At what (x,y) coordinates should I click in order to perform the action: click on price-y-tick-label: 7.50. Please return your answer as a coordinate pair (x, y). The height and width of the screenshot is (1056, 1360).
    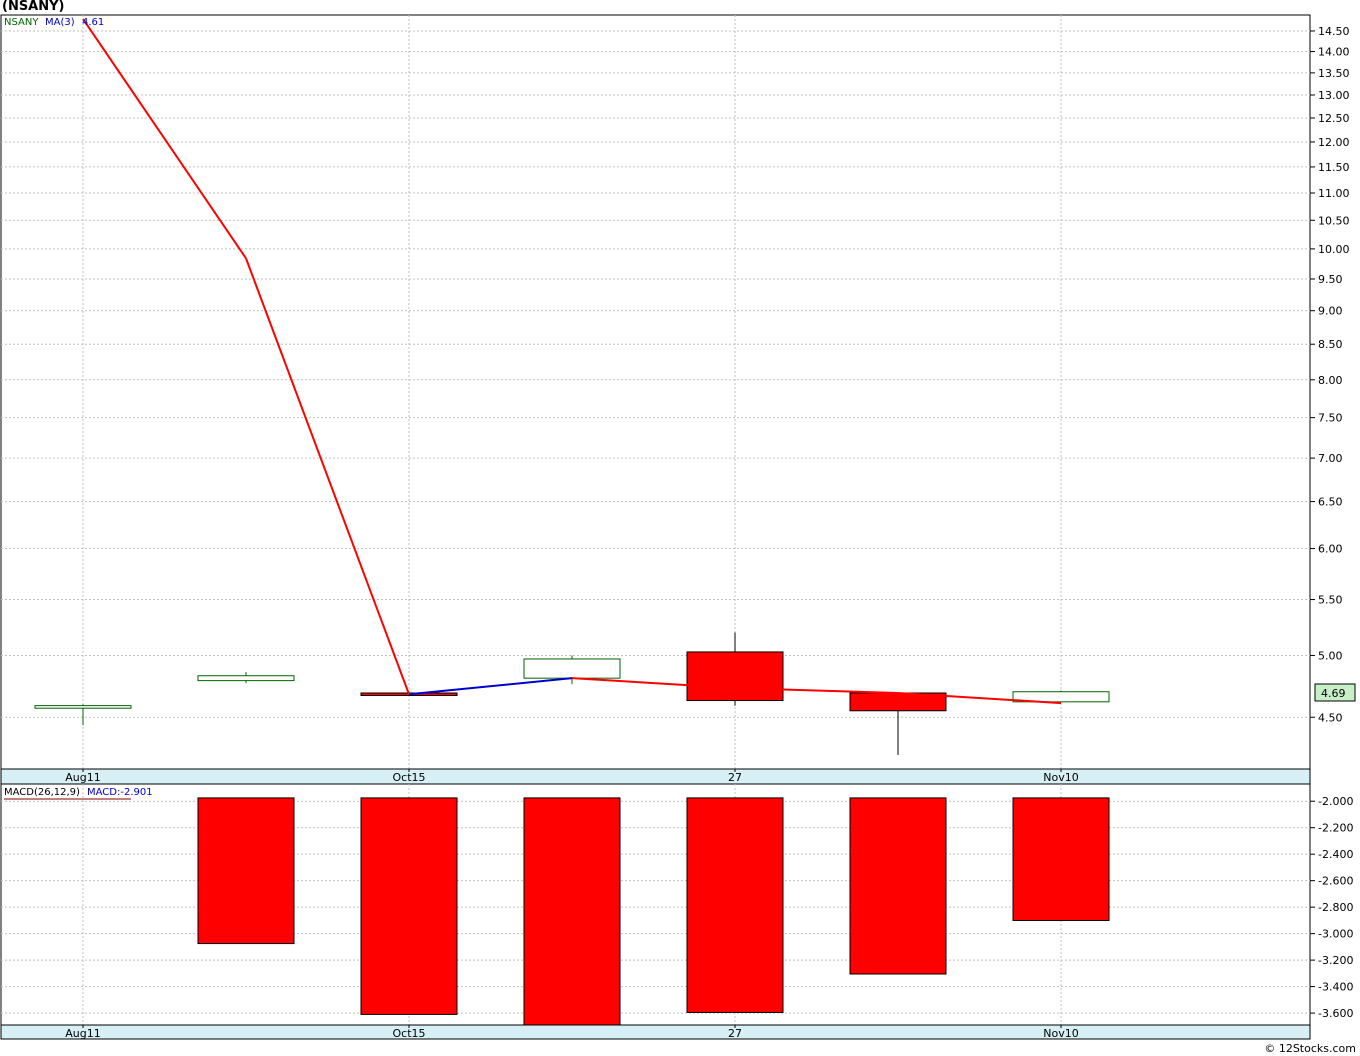
    Looking at the image, I should click on (1330, 418).